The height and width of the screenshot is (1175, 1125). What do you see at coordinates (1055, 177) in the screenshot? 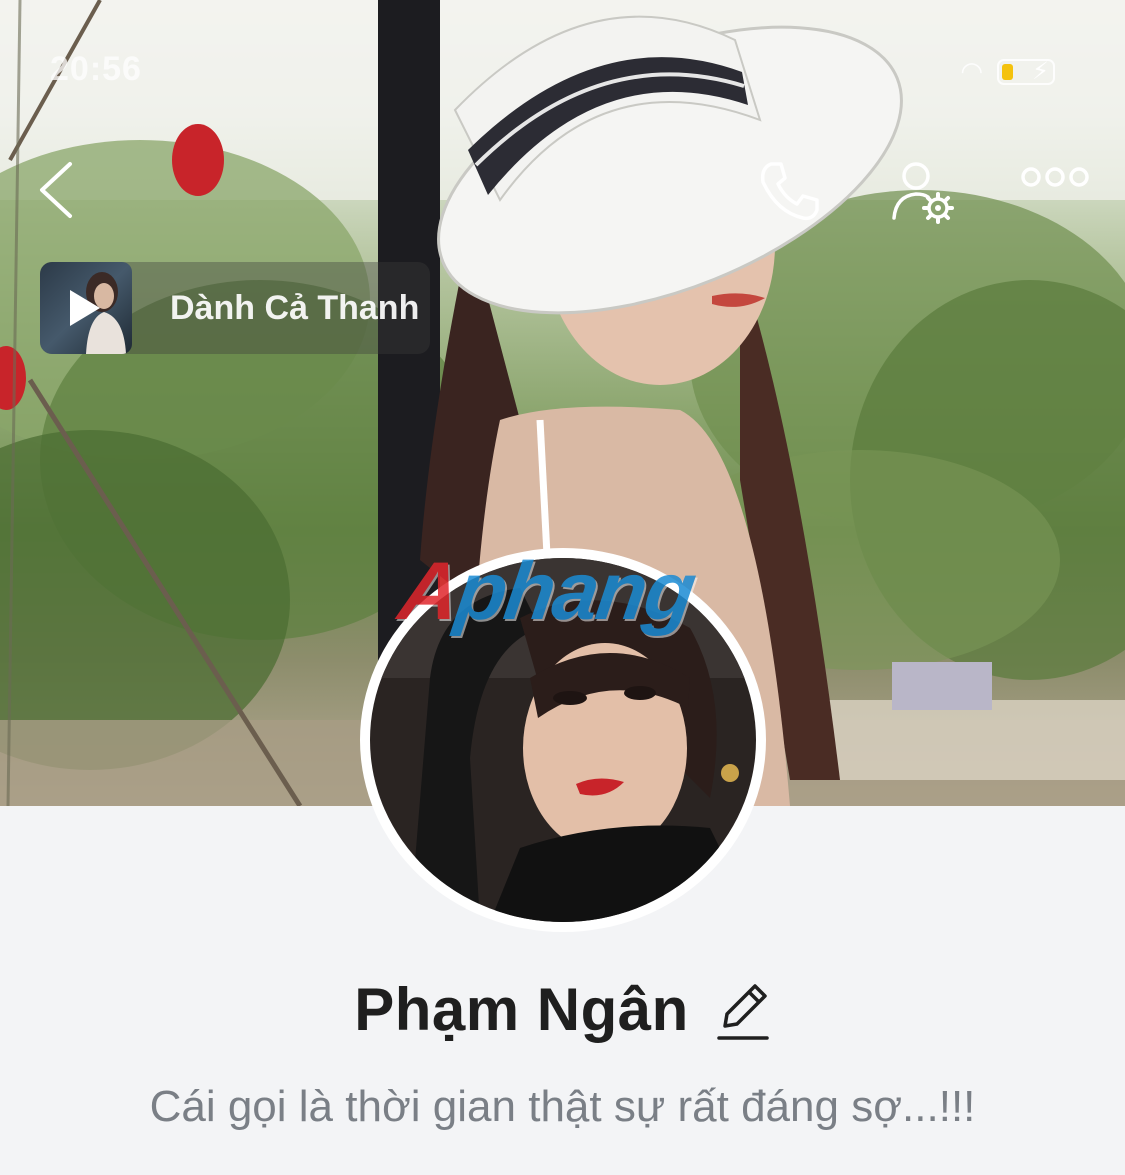
I see `more-horizontal-icon` at bounding box center [1055, 177].